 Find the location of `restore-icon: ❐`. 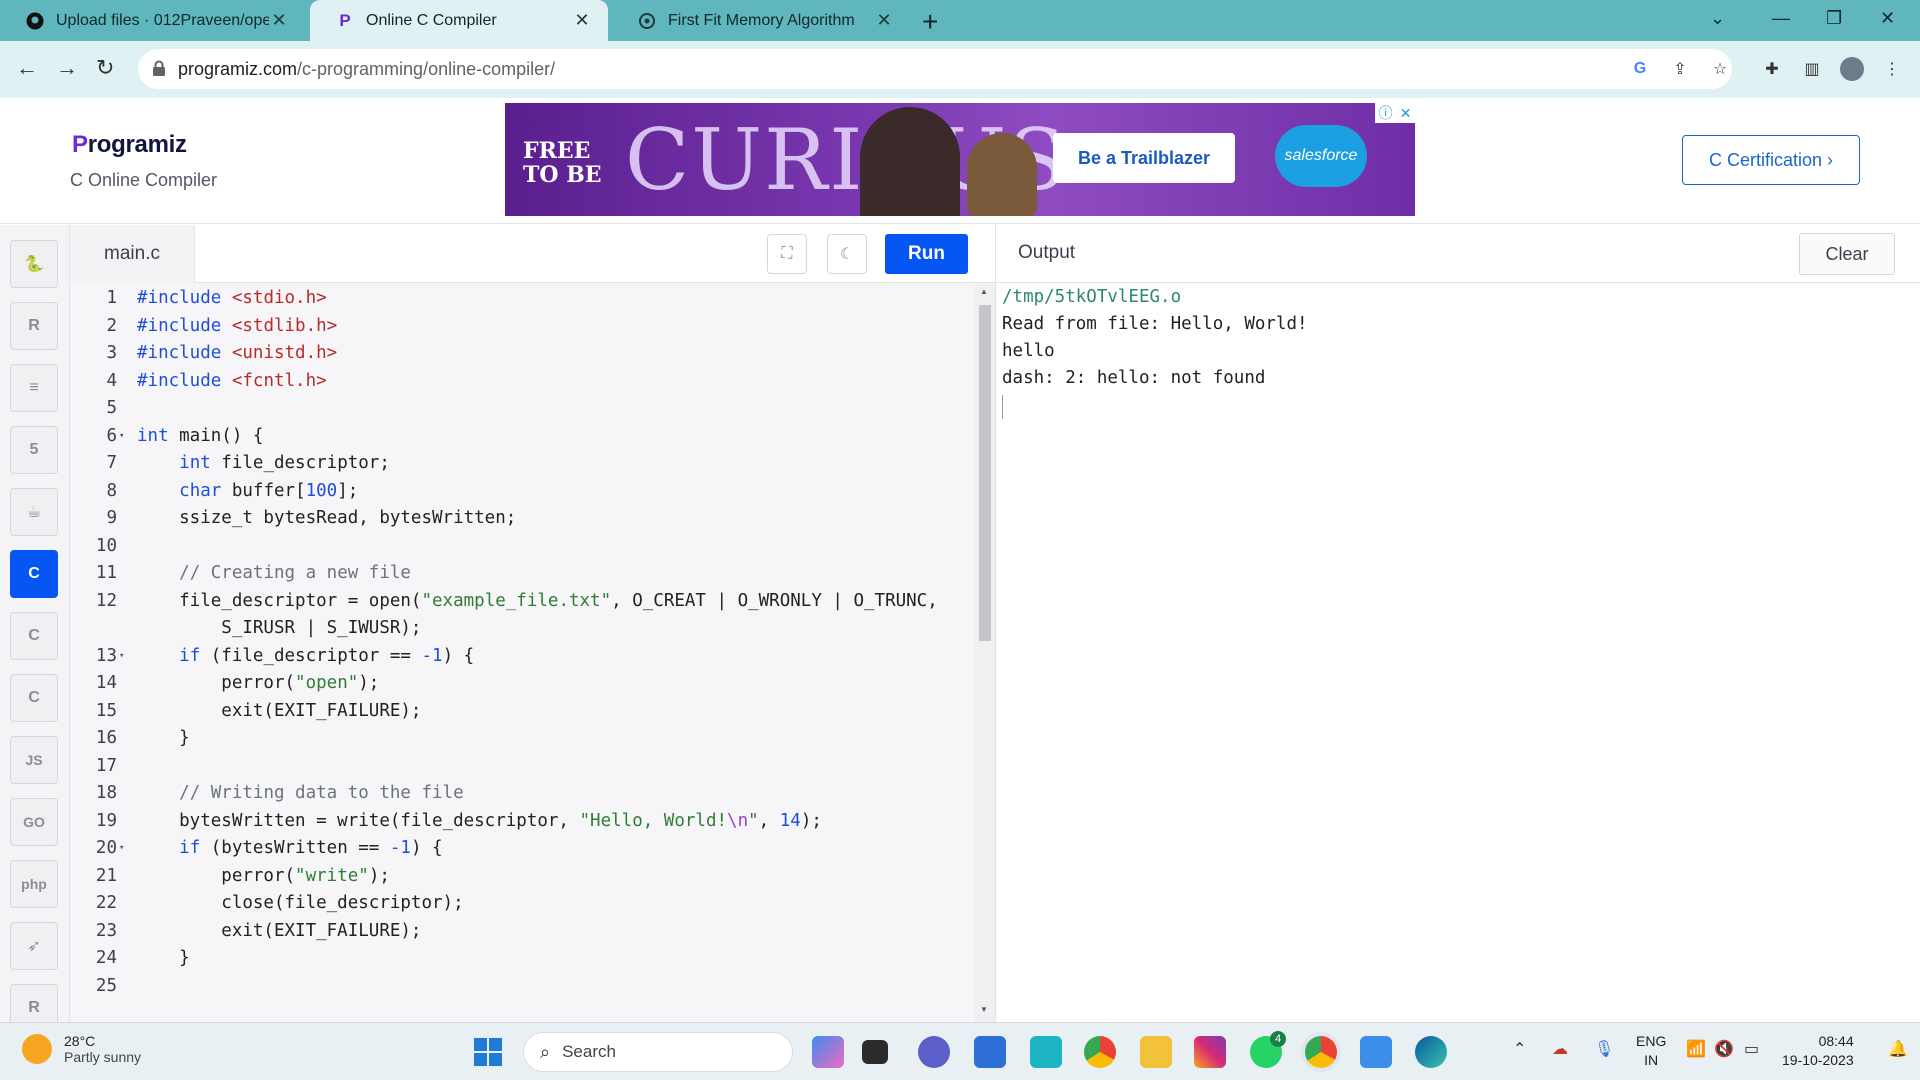

restore-icon: ❐ is located at coordinates (1834, 18).